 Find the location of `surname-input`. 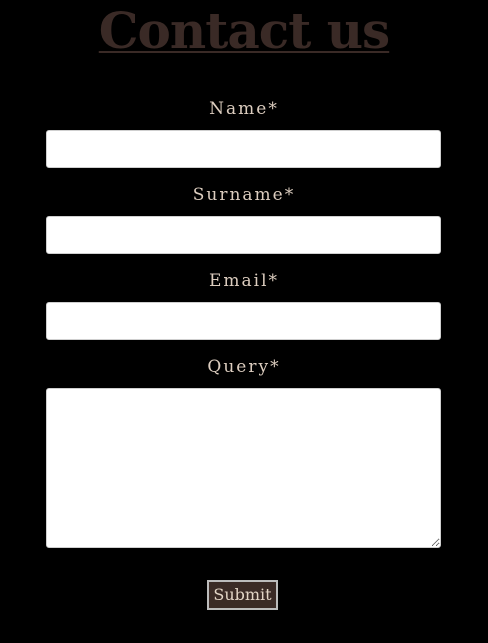

surname-input is located at coordinates (243, 235).